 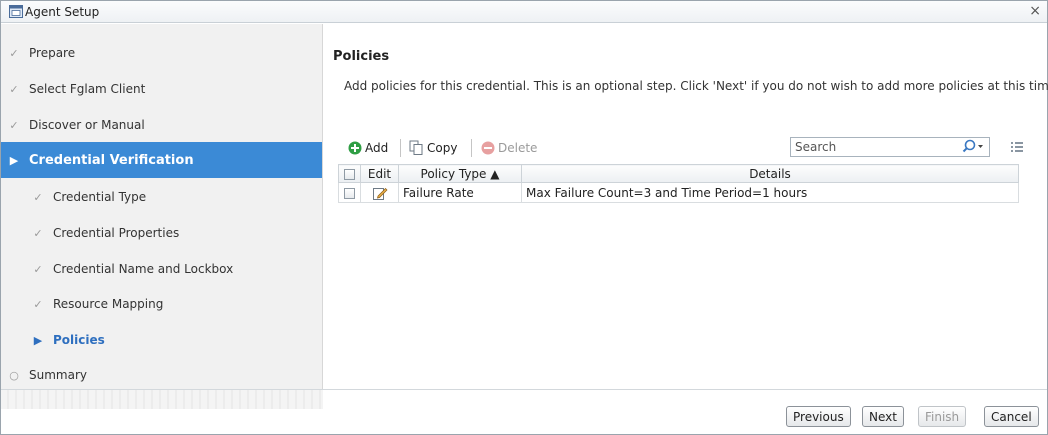 I want to click on step-credential-properties: ✓ Credential Properties, so click(x=161, y=233).